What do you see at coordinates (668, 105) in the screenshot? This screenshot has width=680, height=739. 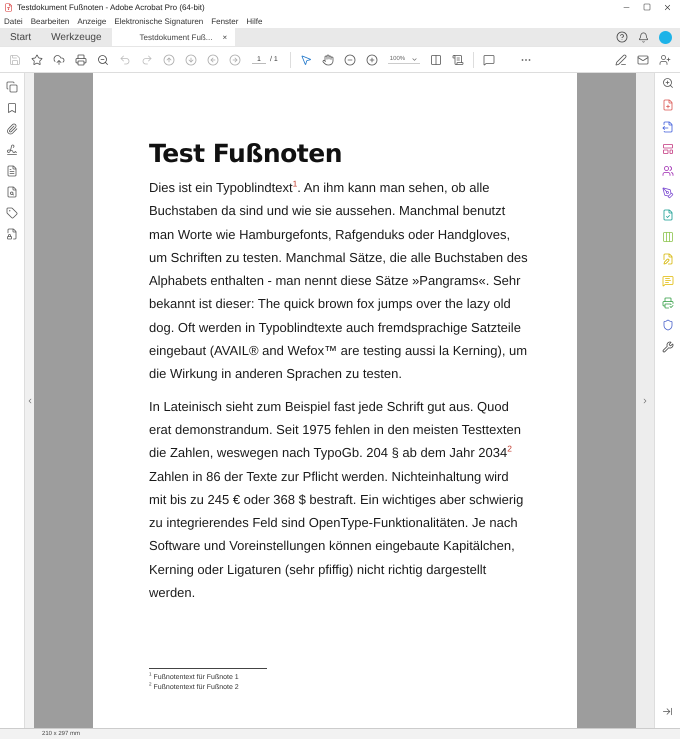 I see `create-pdf-icon` at bounding box center [668, 105].